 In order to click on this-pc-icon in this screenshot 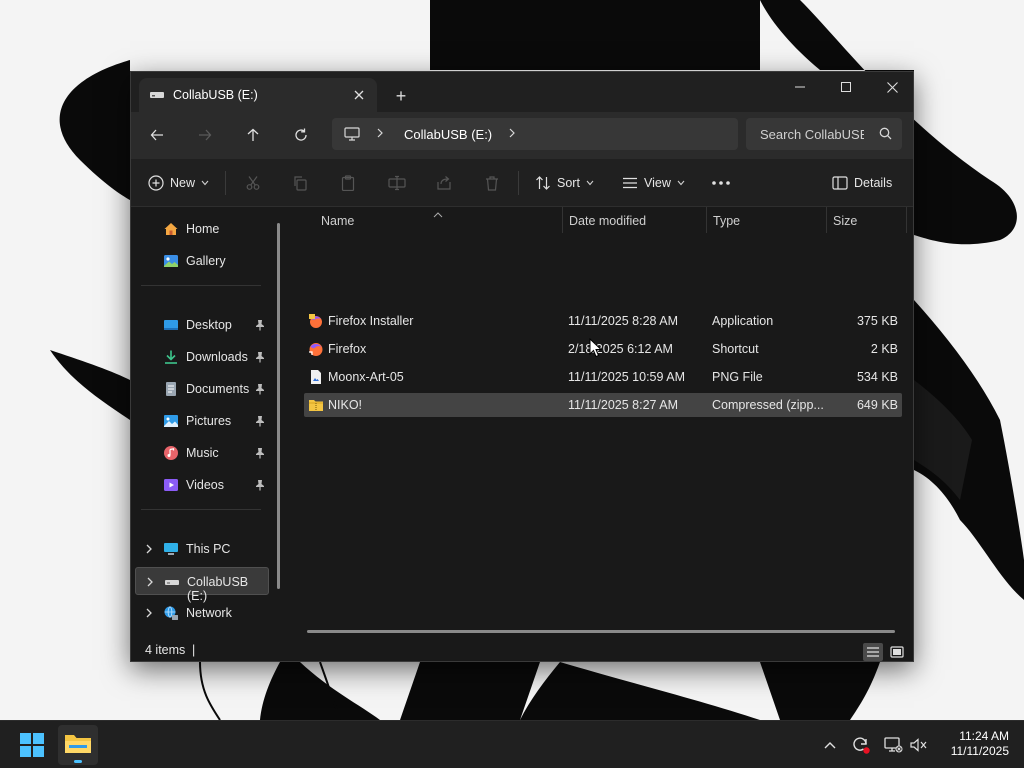, I will do `click(171, 549)`.